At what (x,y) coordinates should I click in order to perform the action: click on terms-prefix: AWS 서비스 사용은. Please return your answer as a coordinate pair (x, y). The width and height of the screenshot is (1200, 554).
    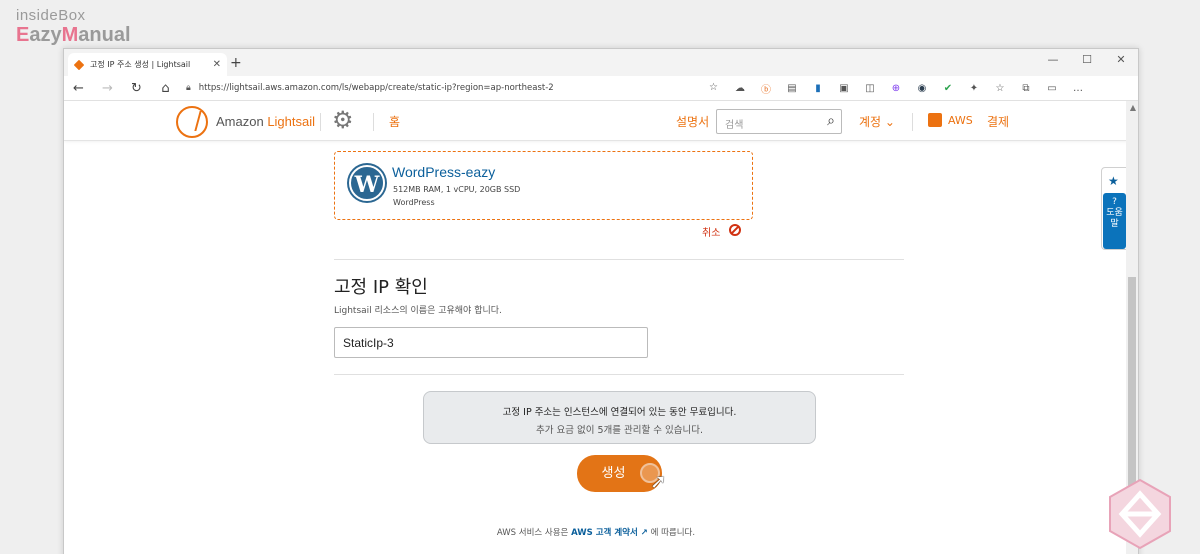
    Looking at the image, I should click on (534, 533).